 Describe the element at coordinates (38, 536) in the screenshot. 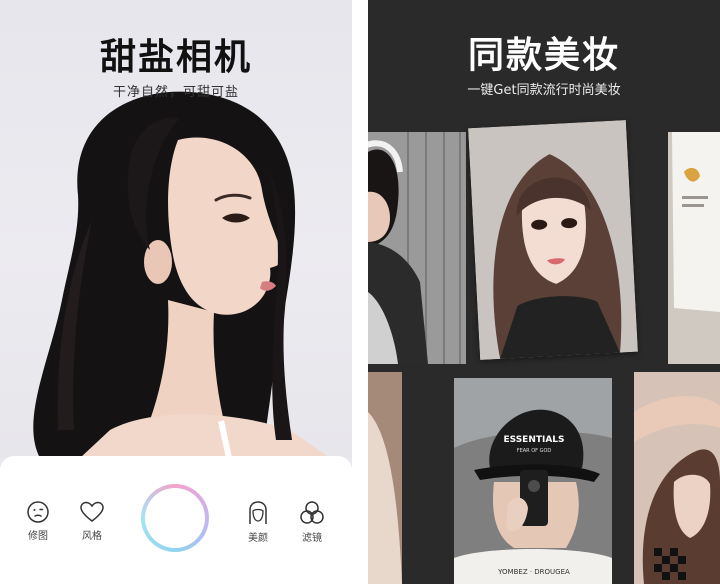

I see `retouch-label: 修图` at that location.